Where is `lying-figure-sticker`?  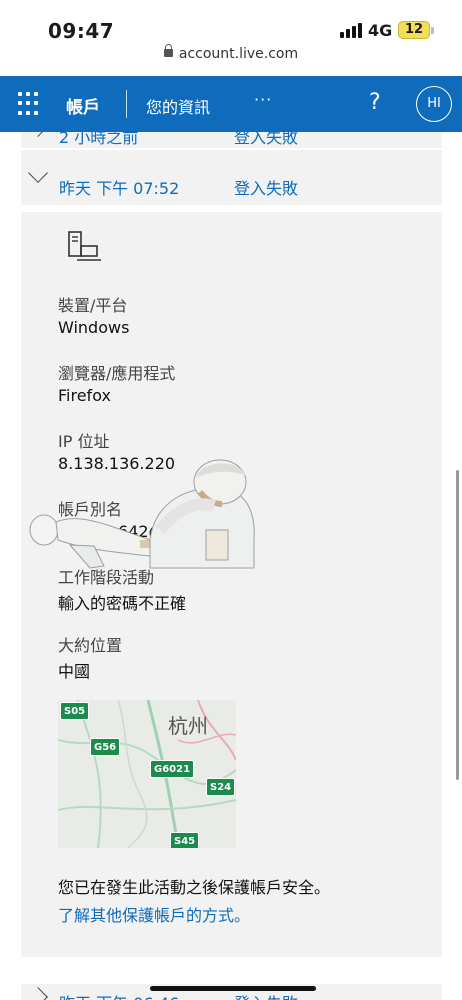
lying-figure-sticker is located at coordinates (91, 541).